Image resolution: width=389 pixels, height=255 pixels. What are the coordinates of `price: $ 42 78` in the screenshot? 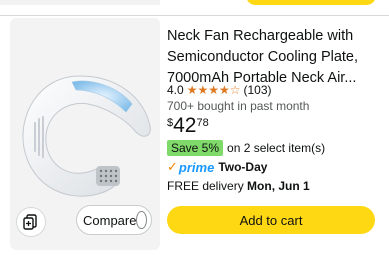 It's located at (188, 125).